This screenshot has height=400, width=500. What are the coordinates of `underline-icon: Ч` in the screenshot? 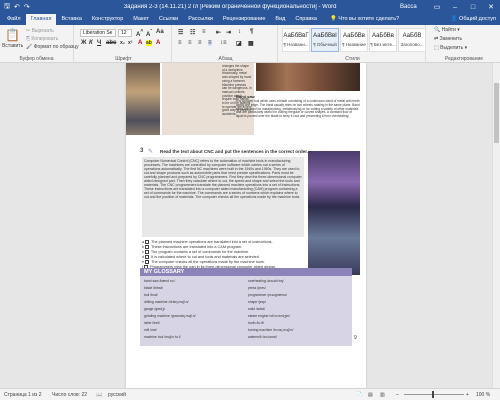 It's located at (99, 43).